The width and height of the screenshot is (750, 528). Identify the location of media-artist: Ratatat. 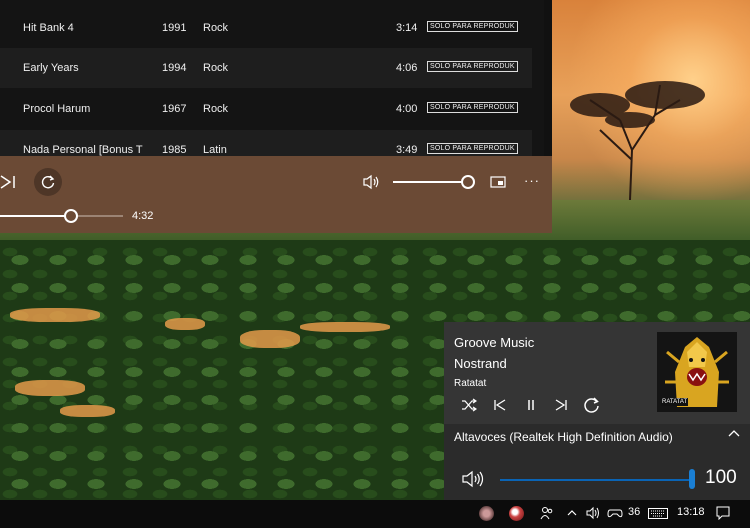
(470, 383).